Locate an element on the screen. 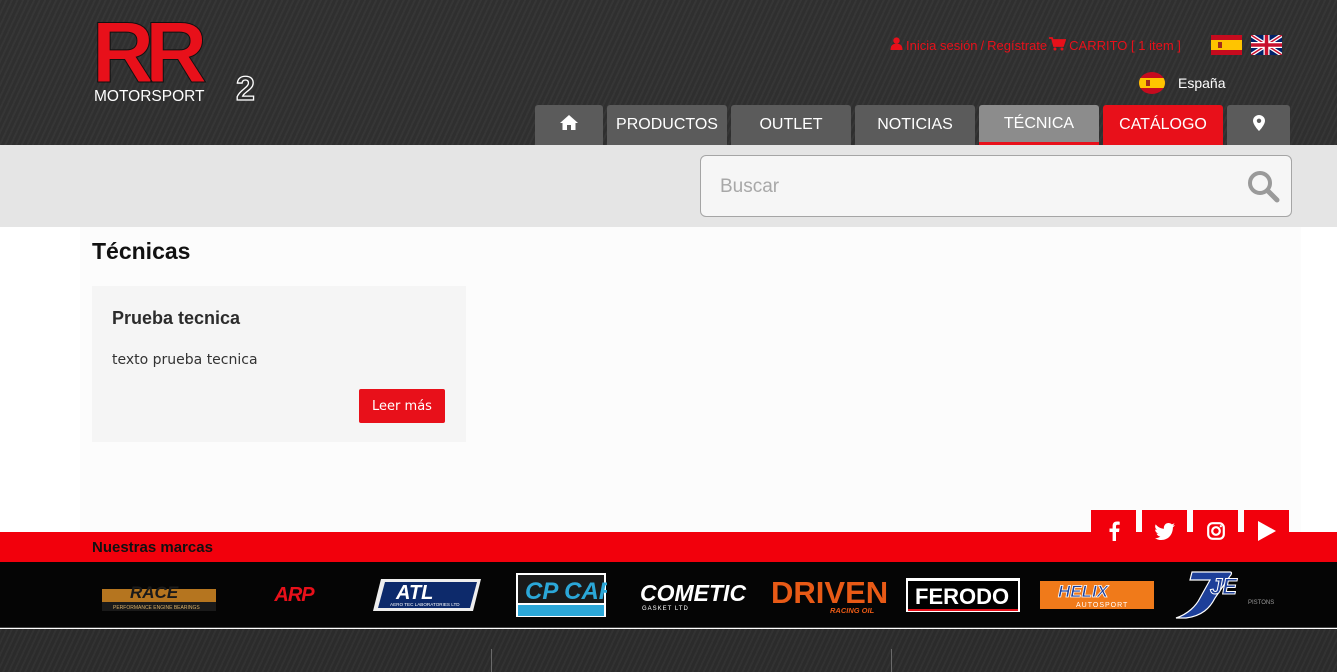  svg-text: FERODO is located at coordinates (962, 596).